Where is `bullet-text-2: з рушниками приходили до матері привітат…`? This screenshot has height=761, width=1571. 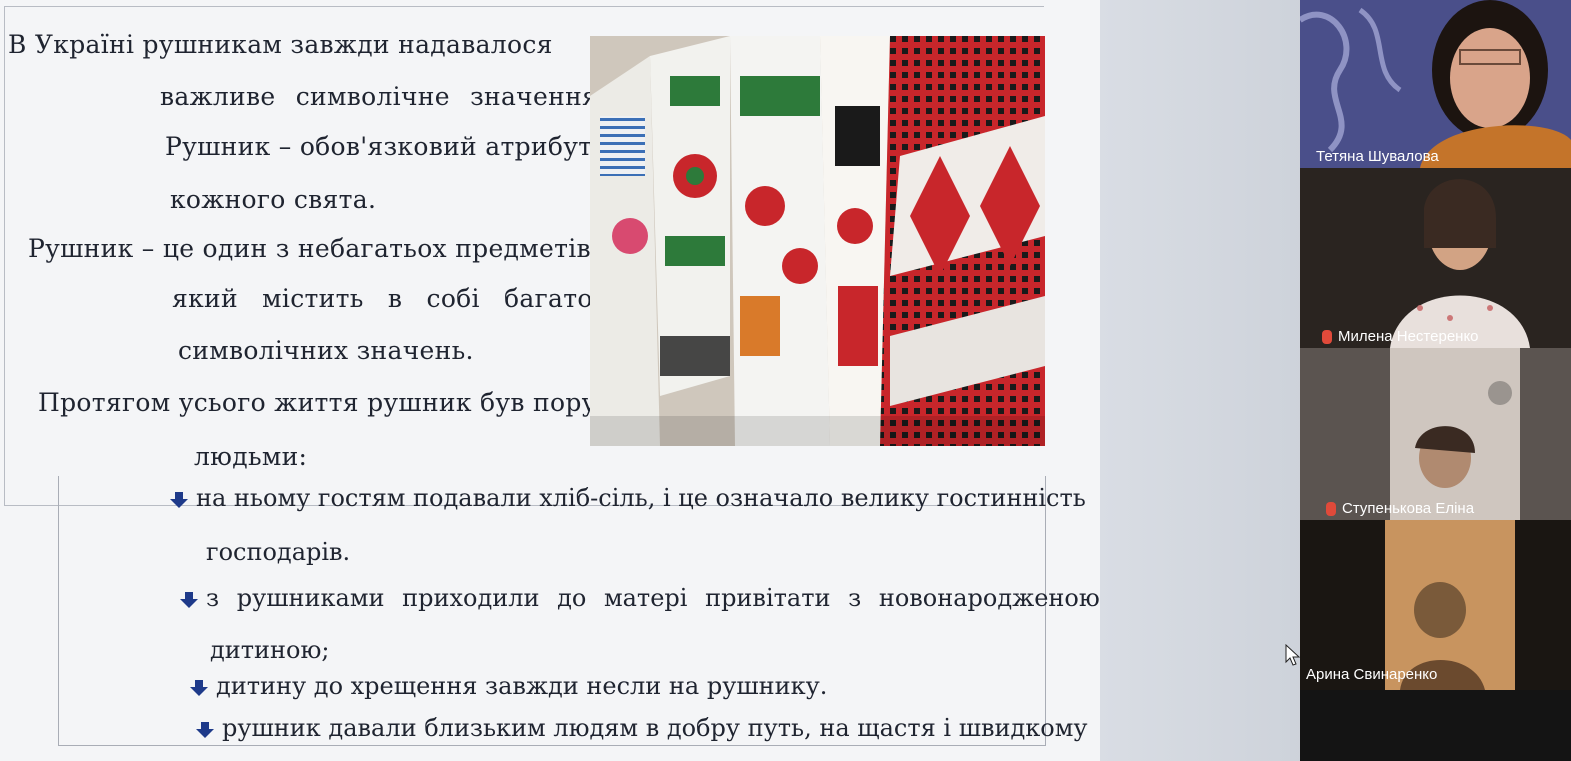
bullet-text-2: з рушниками приходили до матері привітат… is located at coordinates (653, 598).